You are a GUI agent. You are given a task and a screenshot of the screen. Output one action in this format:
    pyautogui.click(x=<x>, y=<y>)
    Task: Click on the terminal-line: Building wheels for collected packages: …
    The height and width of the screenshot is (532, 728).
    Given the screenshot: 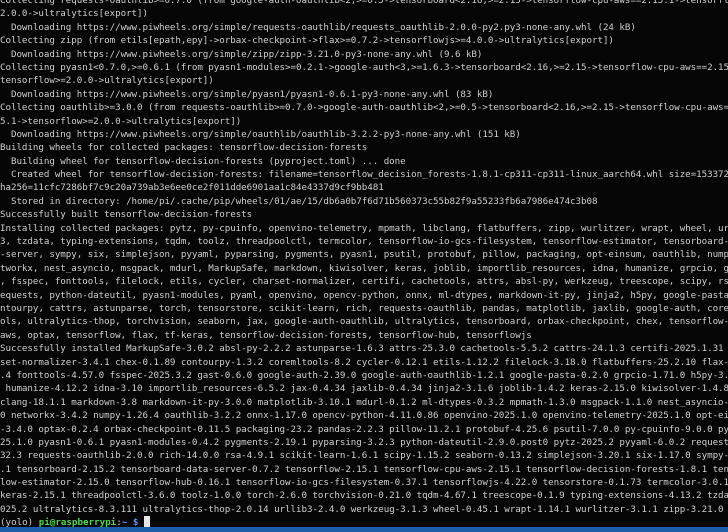 What is the action you would take?
    pyautogui.click(x=184, y=148)
    